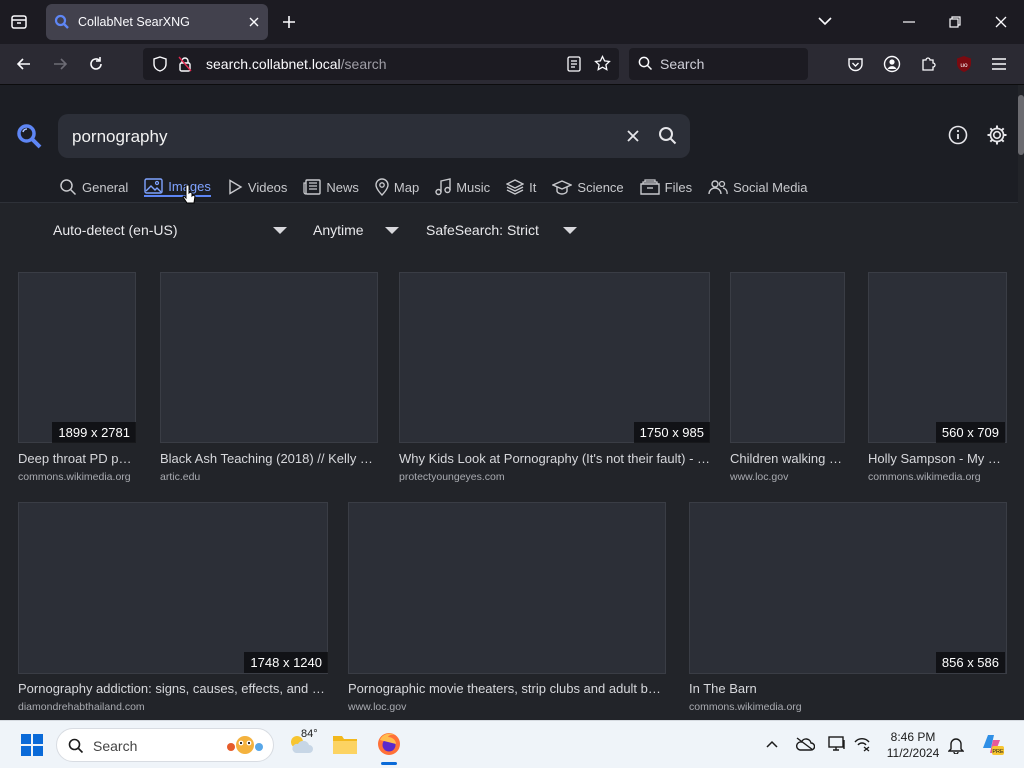 Image resolution: width=1024 pixels, height=768 pixels. I want to click on new-tab-icon, so click(289, 22).